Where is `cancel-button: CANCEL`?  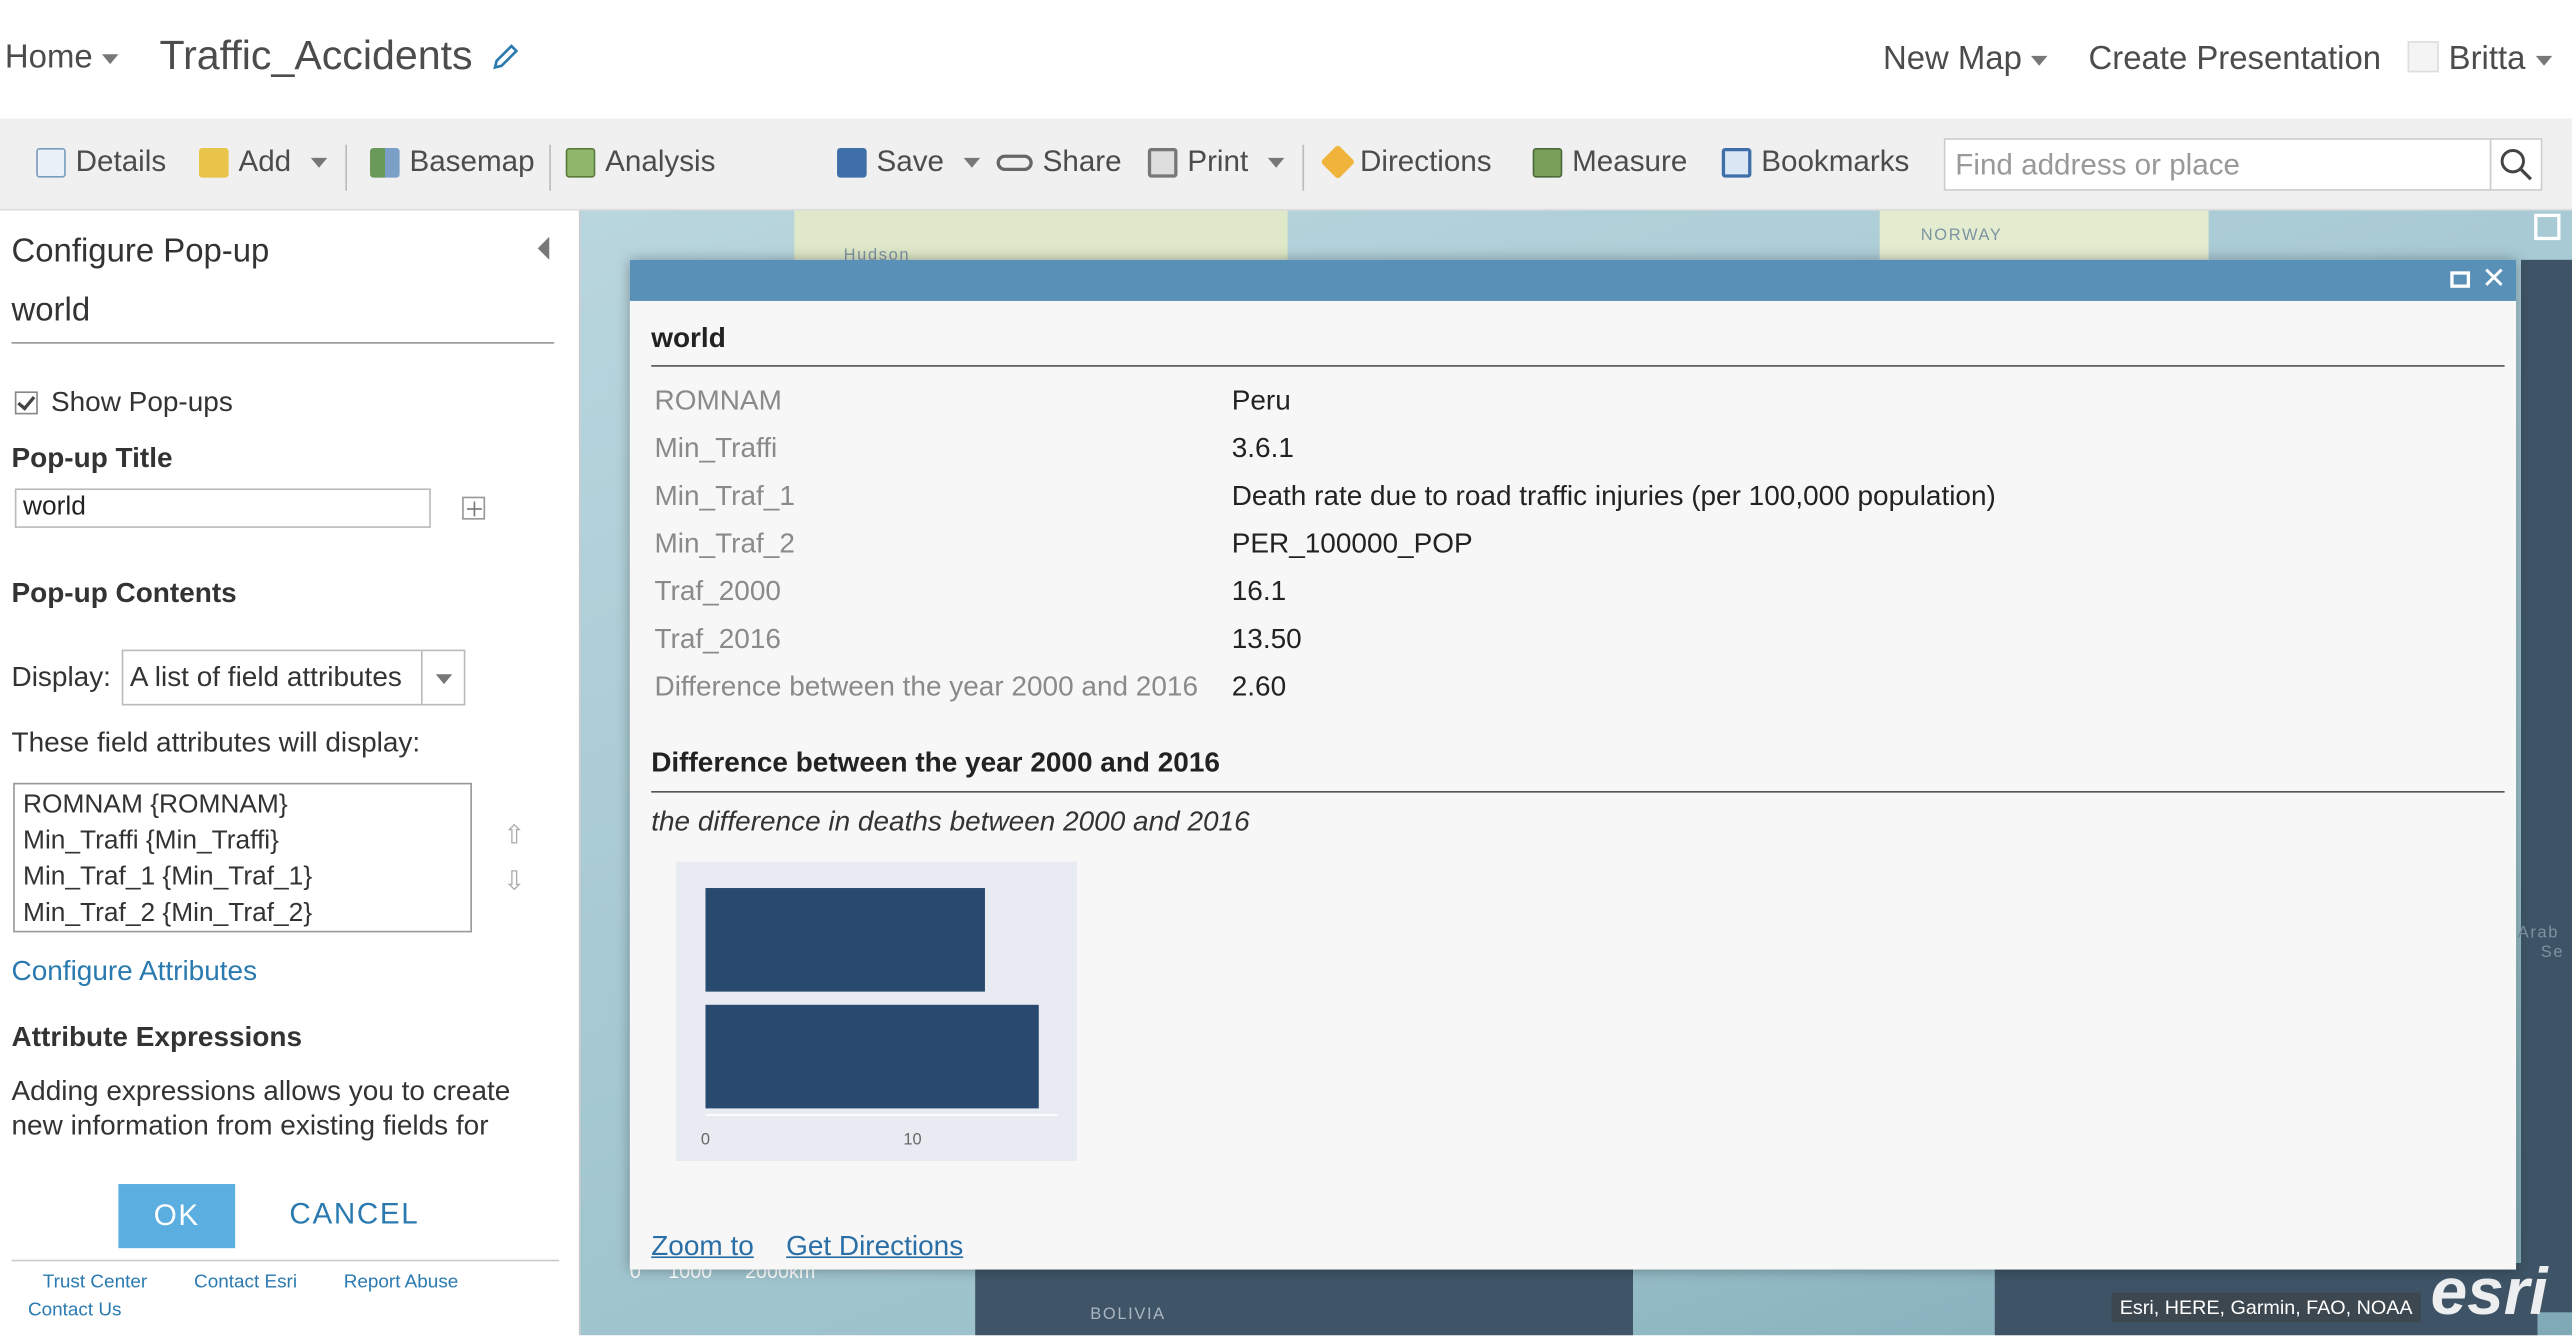 cancel-button: CANCEL is located at coordinates (354, 1214).